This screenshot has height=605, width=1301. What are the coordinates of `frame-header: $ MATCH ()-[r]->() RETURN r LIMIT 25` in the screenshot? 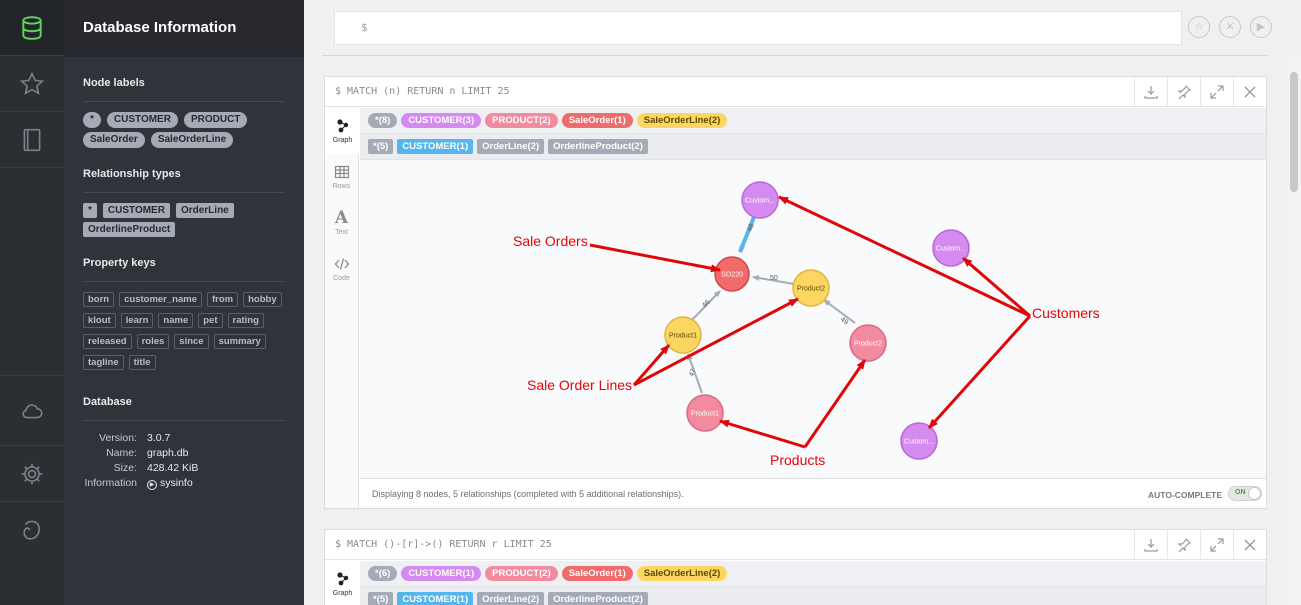 It's located at (795, 545).